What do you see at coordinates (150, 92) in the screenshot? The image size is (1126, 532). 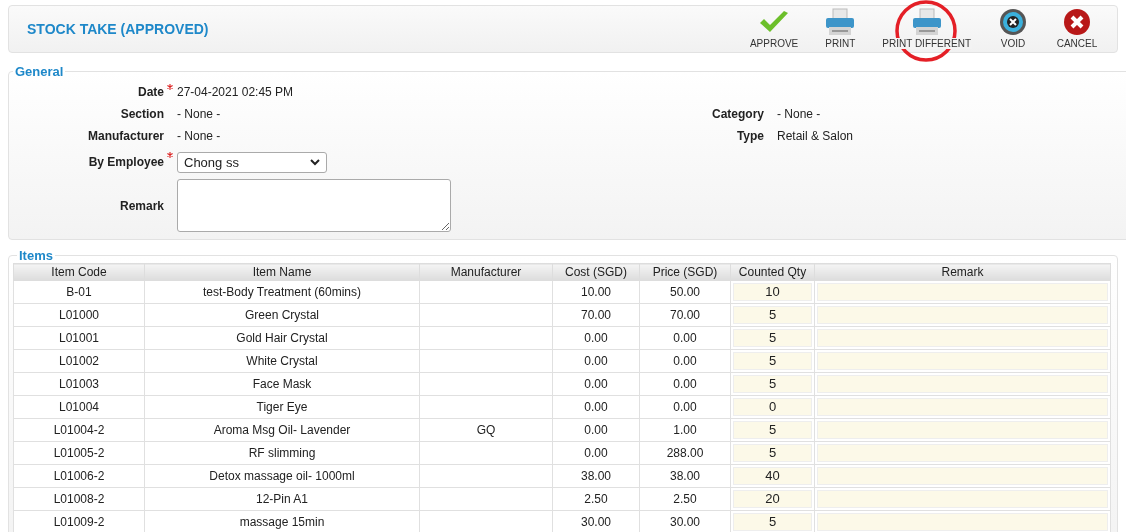 I see `field-label: Date` at bounding box center [150, 92].